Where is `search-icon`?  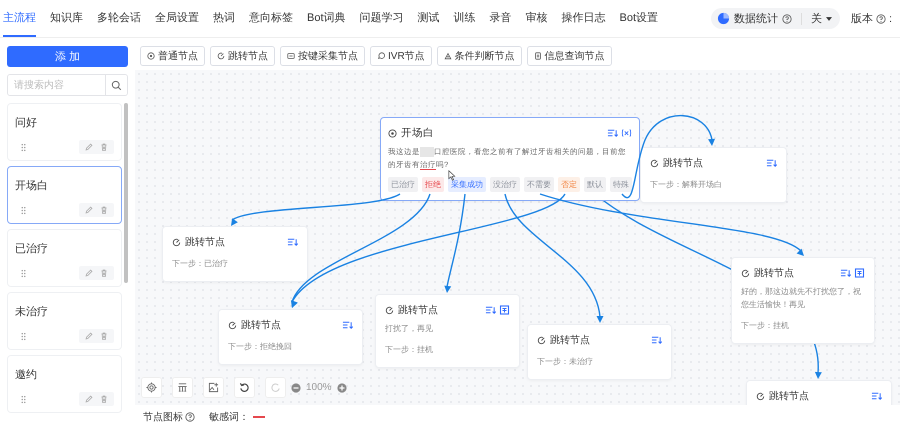 search-icon is located at coordinates (116, 85).